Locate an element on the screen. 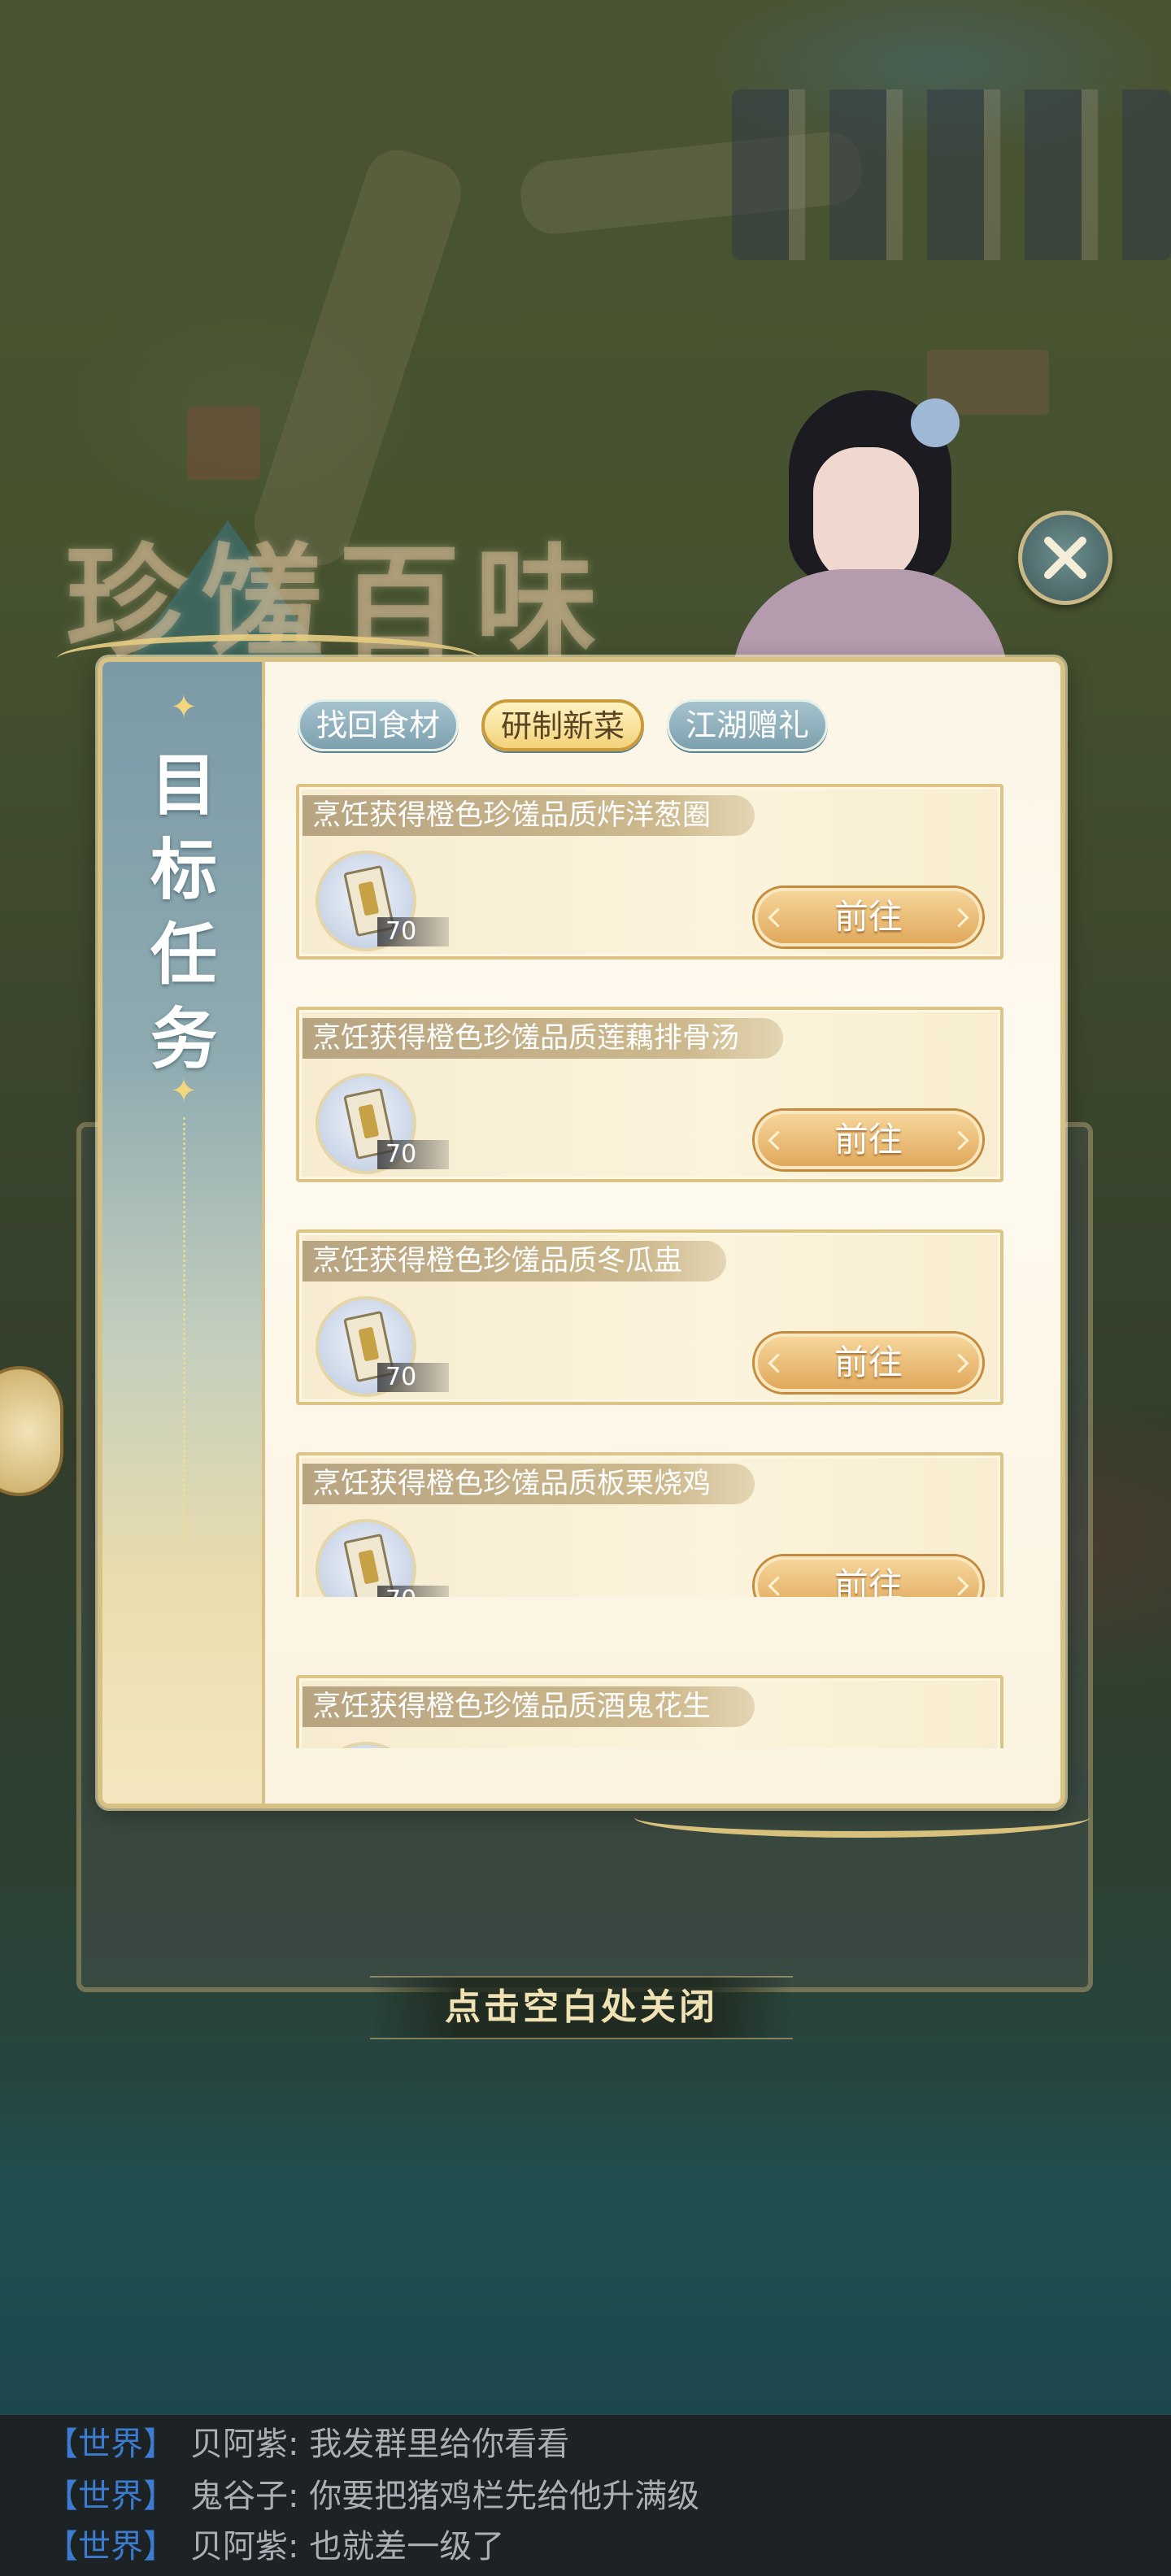 The height and width of the screenshot is (2576, 1171). chat-message: 【世界】 贝阿紫: 也就差一级了 is located at coordinates (275, 2547).